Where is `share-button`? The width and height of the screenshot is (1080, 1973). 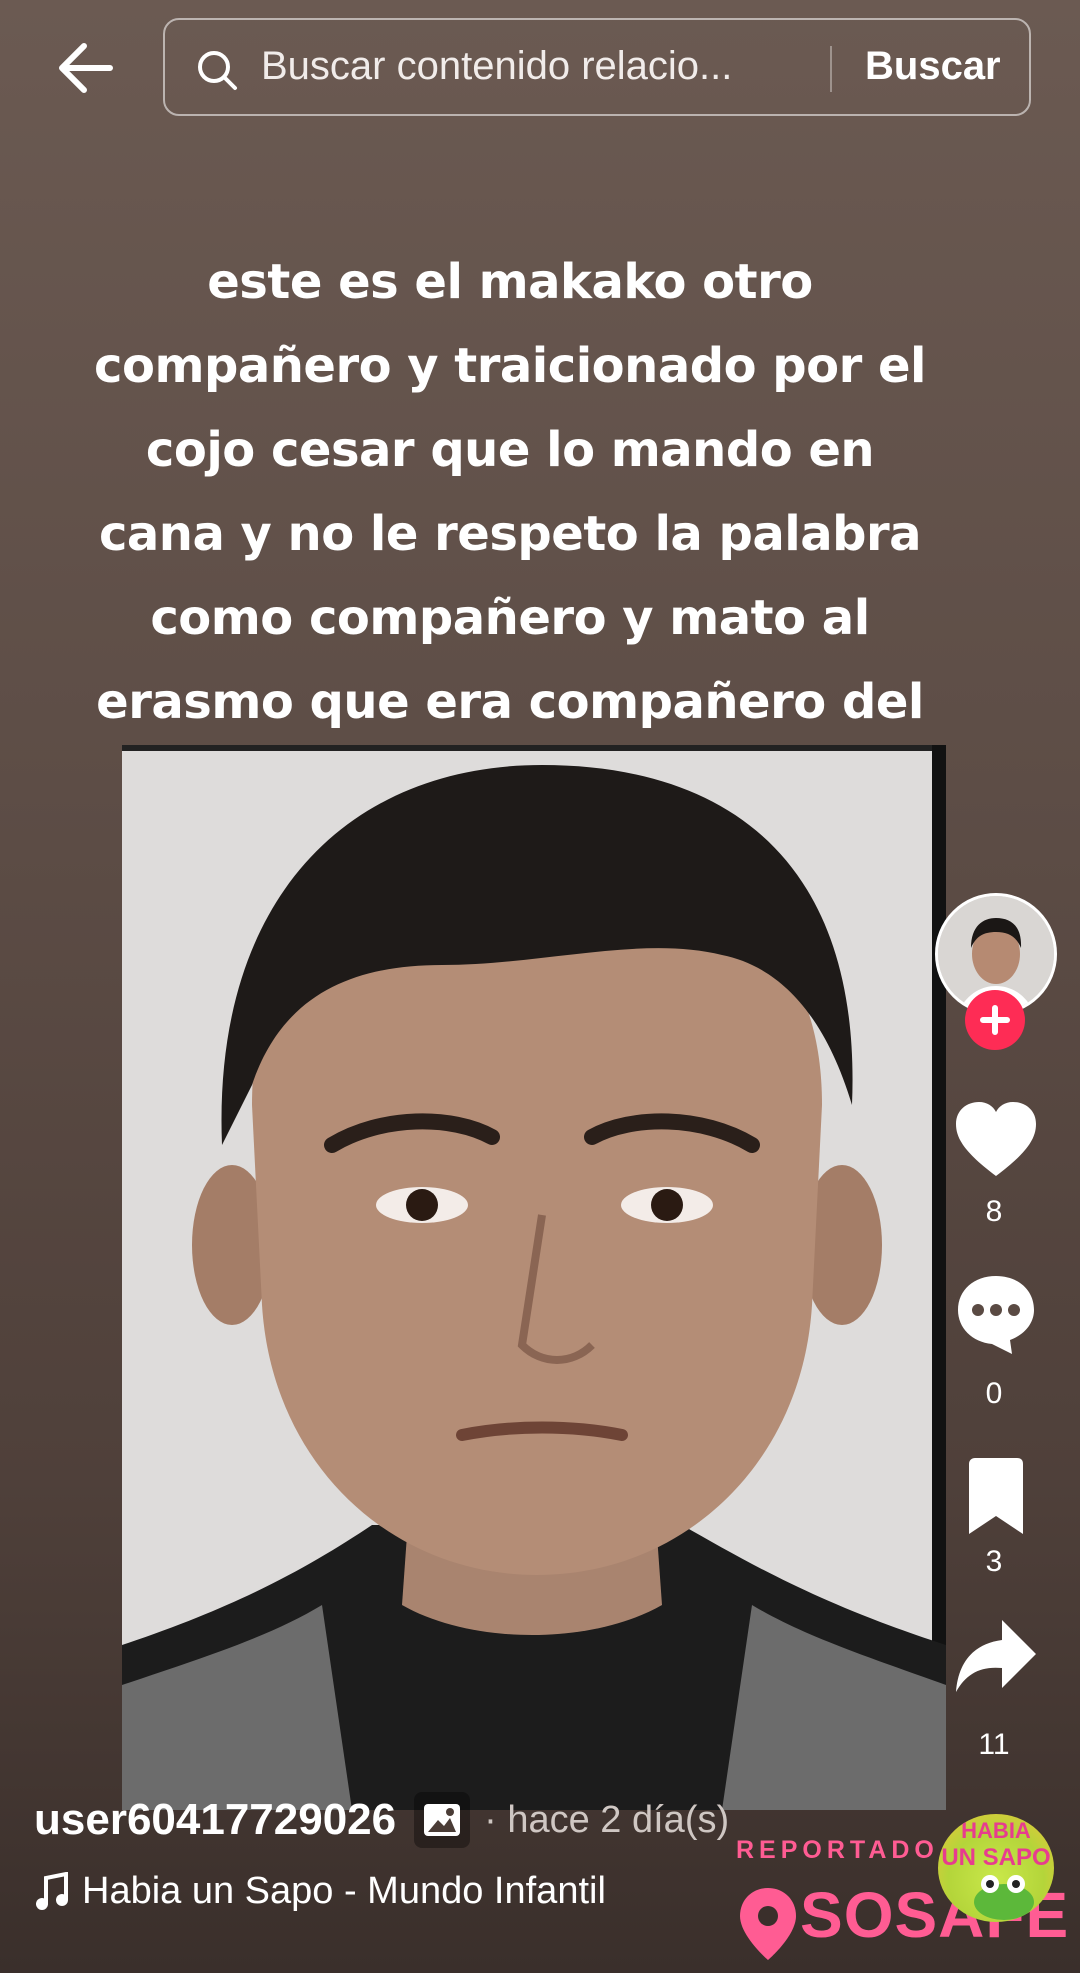 share-button is located at coordinates (996, 1656).